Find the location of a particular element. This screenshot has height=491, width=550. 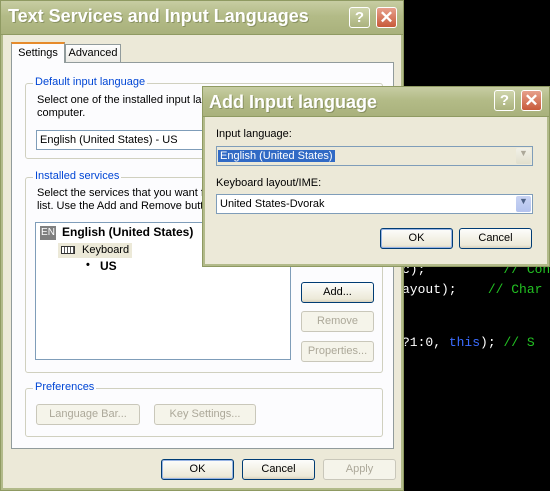

help-button: ? is located at coordinates (359, 17).